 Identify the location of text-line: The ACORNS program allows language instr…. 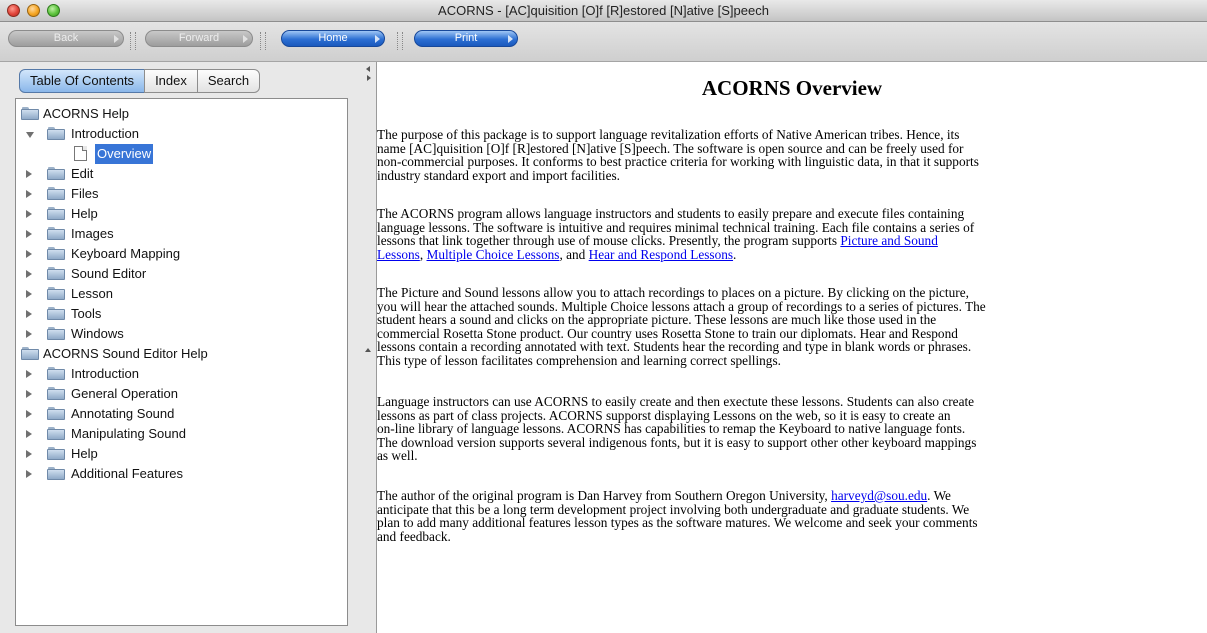
(671, 213).